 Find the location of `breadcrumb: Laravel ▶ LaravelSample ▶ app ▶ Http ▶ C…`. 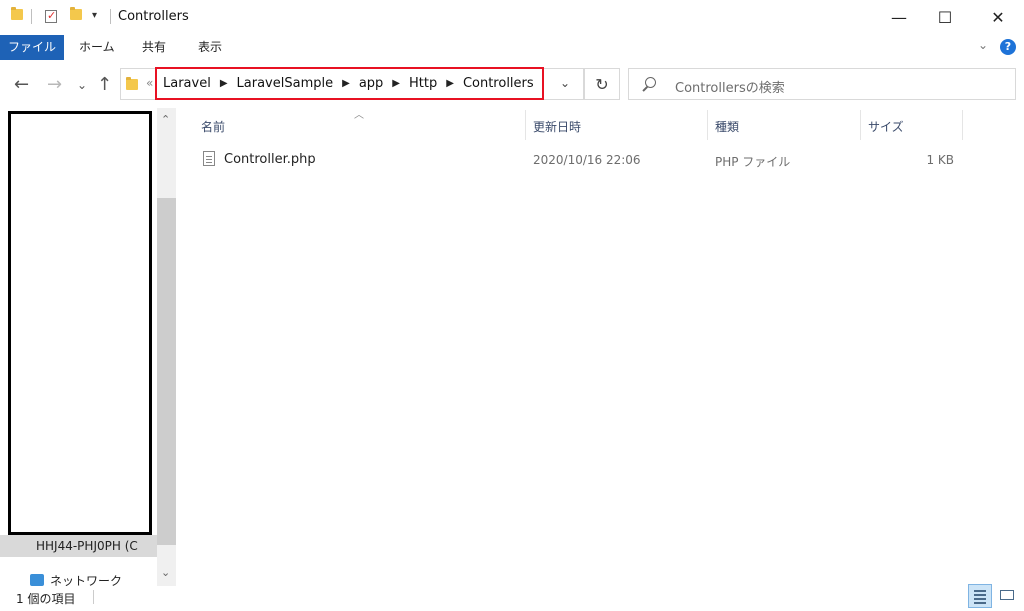

breadcrumb: Laravel ▶ LaravelSample ▶ app ▶ Http ▶ C… is located at coordinates (349, 83).